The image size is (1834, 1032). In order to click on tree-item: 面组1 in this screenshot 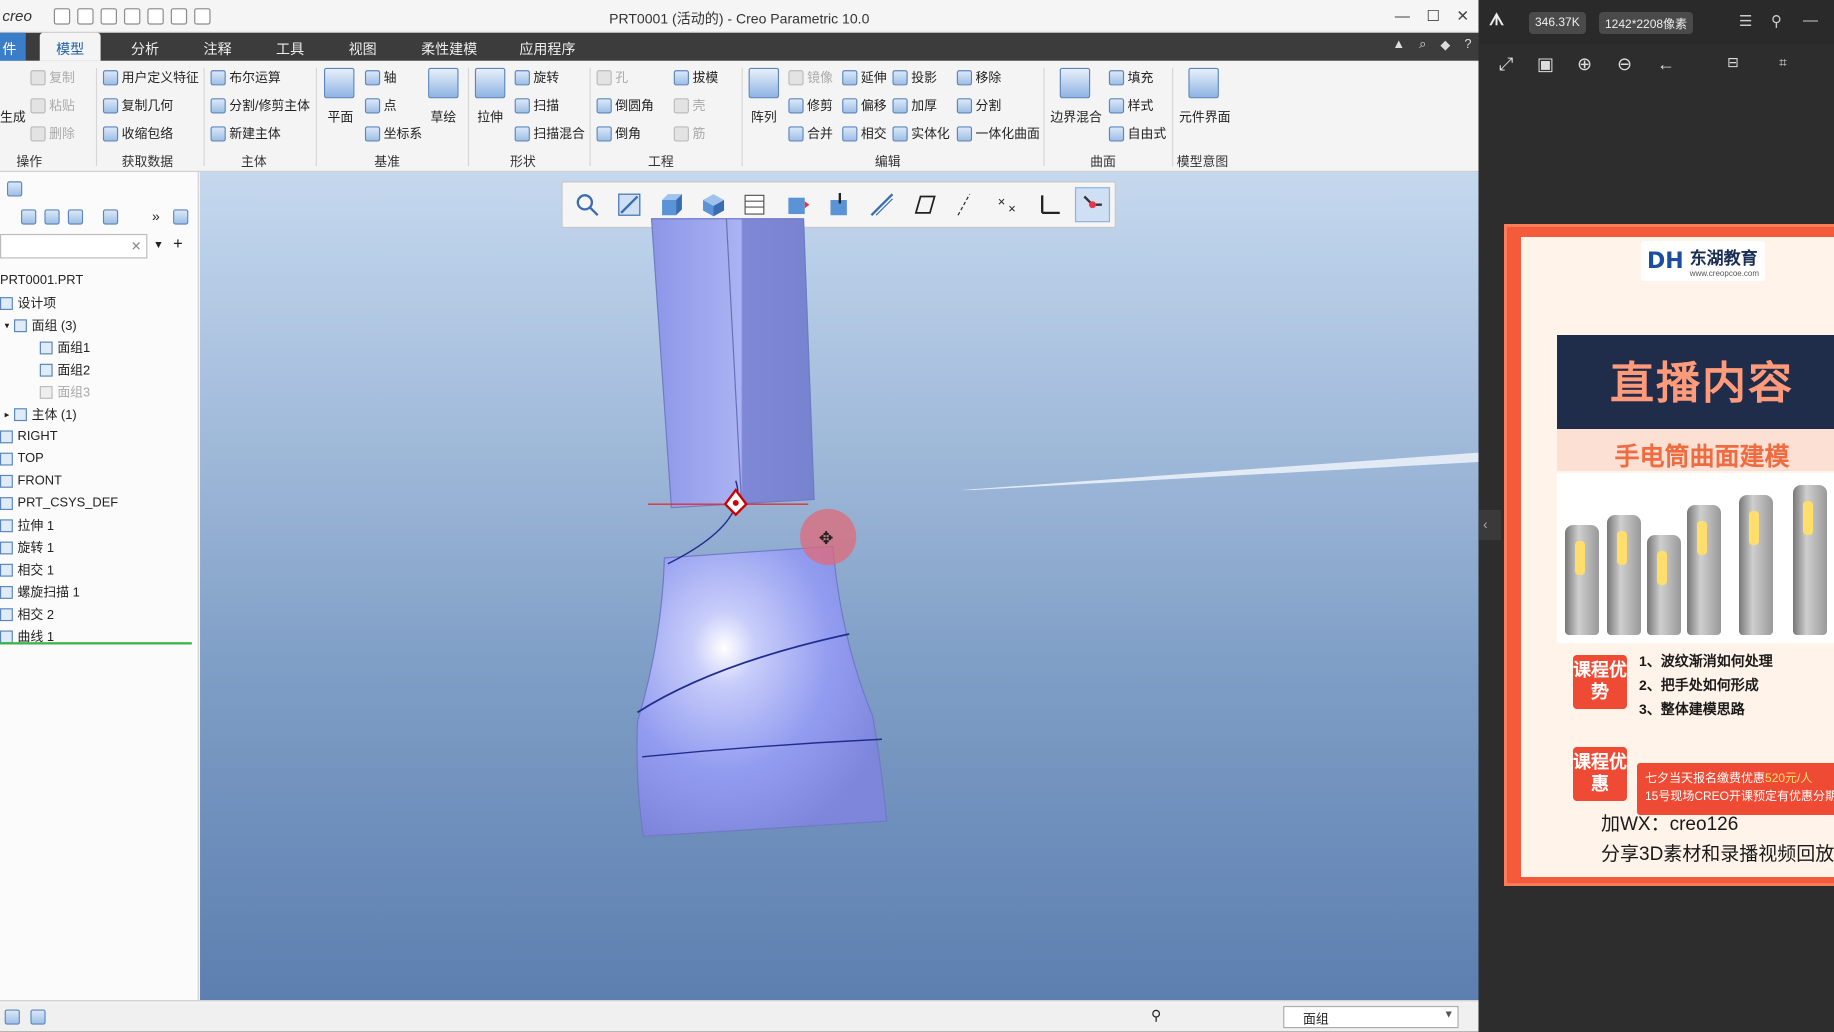, I will do `click(64, 347)`.